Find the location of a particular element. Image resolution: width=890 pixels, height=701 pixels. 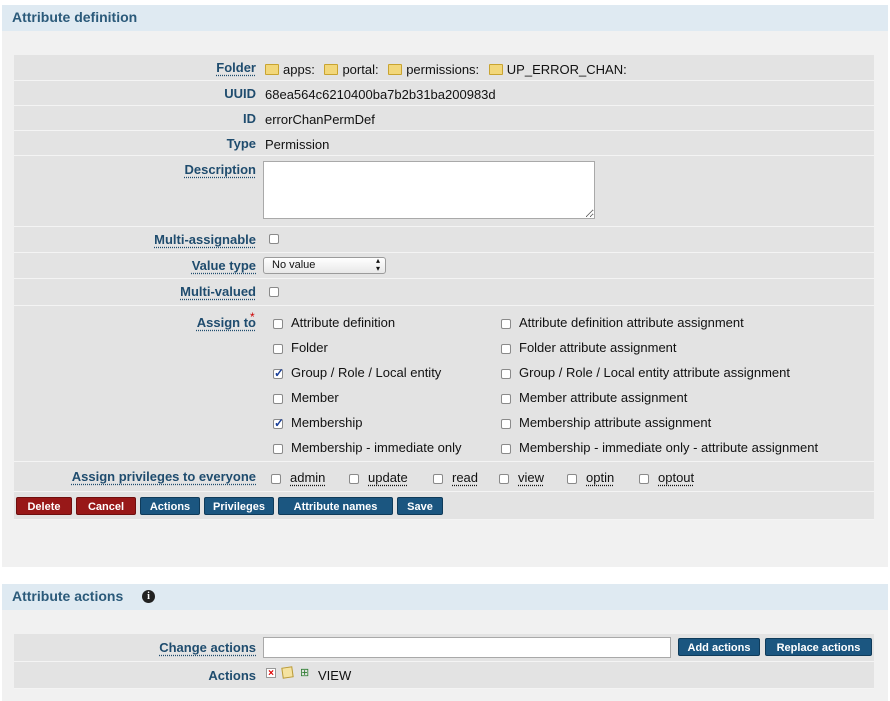

delete-icon: × is located at coordinates (271, 673).